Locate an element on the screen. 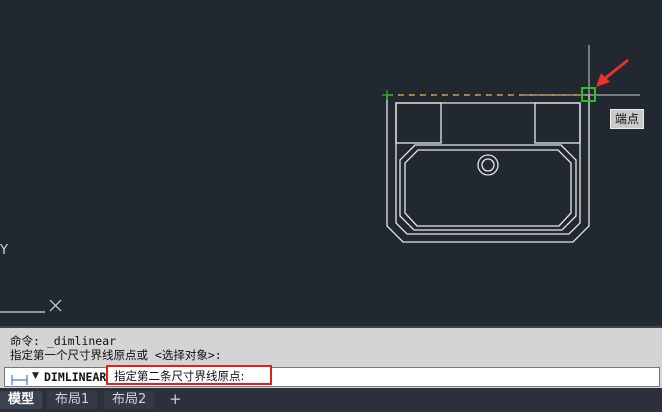 The width and height of the screenshot is (662, 412). first-point-marker is located at coordinates (387, 95).